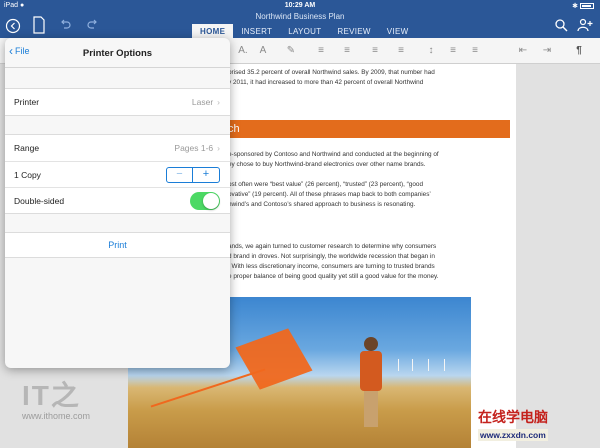 Image resolution: width=600 pixels, height=448 pixels. I want to click on battery-icon, so click(587, 6).